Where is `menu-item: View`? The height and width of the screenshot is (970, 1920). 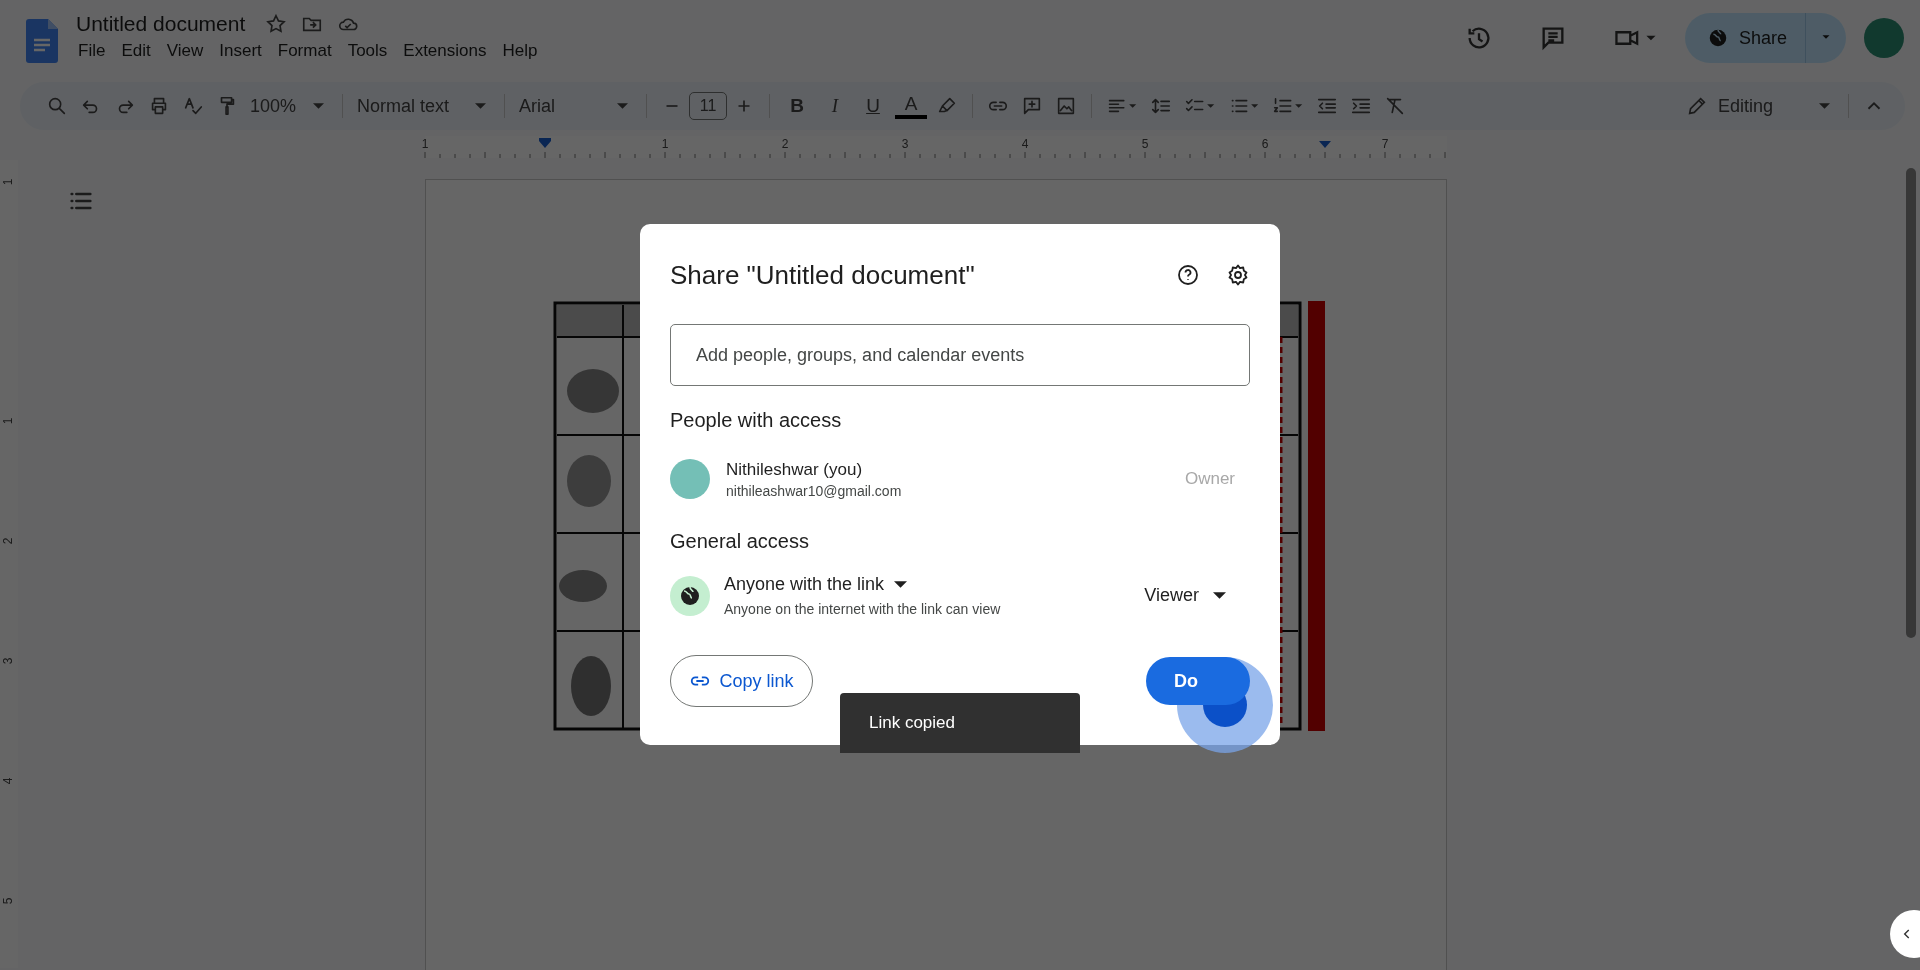
menu-item: View is located at coordinates (185, 51).